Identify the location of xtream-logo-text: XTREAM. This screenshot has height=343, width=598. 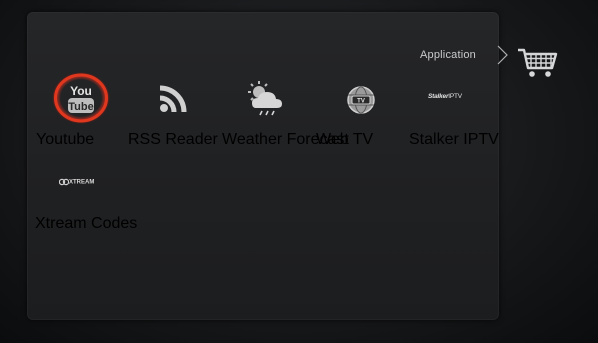
(82, 182).